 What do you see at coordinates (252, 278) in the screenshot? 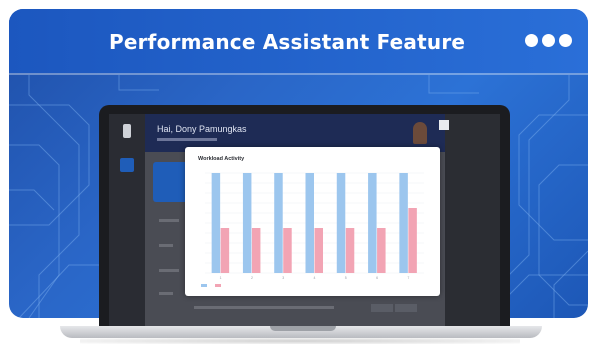
I see `x-tick-label: 2` at bounding box center [252, 278].